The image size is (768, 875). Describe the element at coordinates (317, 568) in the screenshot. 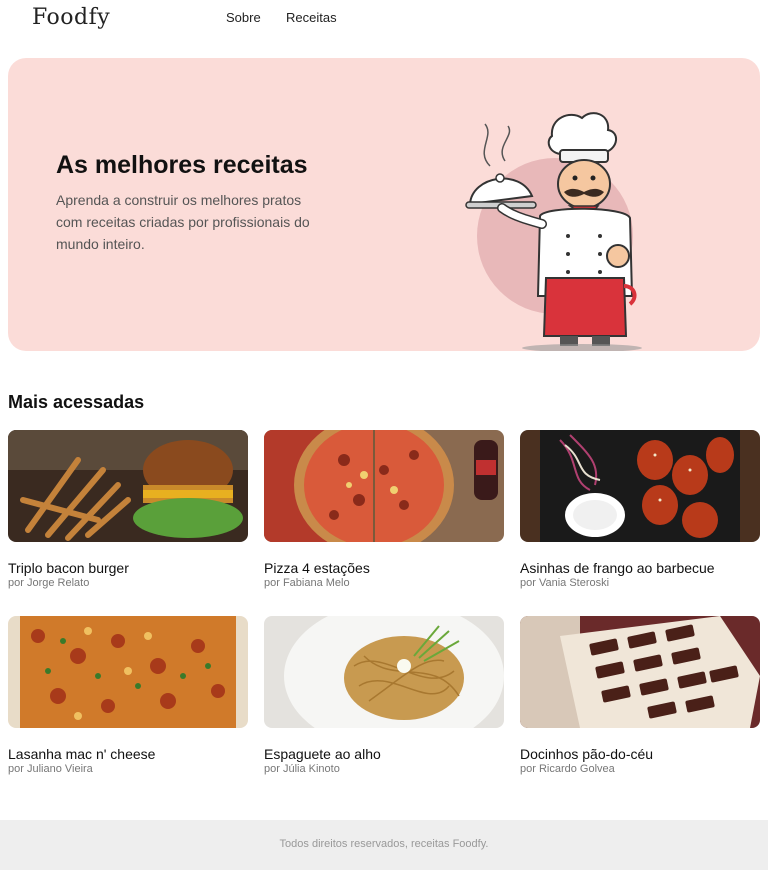

I see `recipe-title: Pizza 4 estações` at that location.